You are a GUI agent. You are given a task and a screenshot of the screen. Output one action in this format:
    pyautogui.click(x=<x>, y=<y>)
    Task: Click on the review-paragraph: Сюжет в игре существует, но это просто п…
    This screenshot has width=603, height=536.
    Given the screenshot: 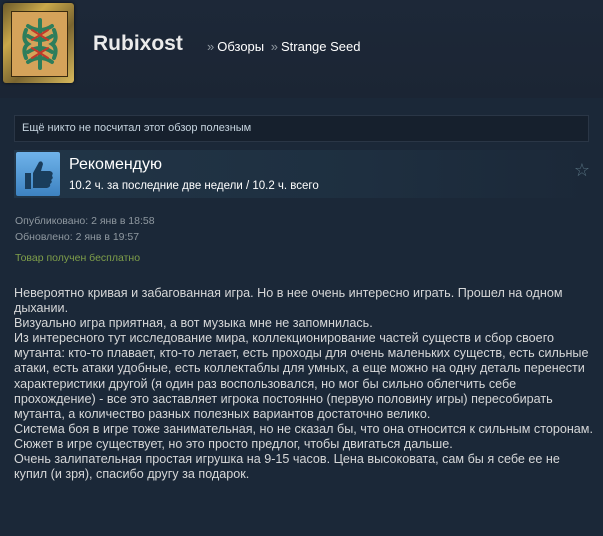 What is the action you would take?
    pyautogui.click(x=233, y=443)
    